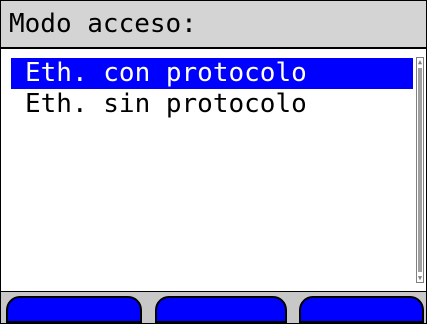 This screenshot has height=324, width=427. Describe the element at coordinates (420, 62) in the screenshot. I see `scroll-up-arrow-icon: ▲` at that location.